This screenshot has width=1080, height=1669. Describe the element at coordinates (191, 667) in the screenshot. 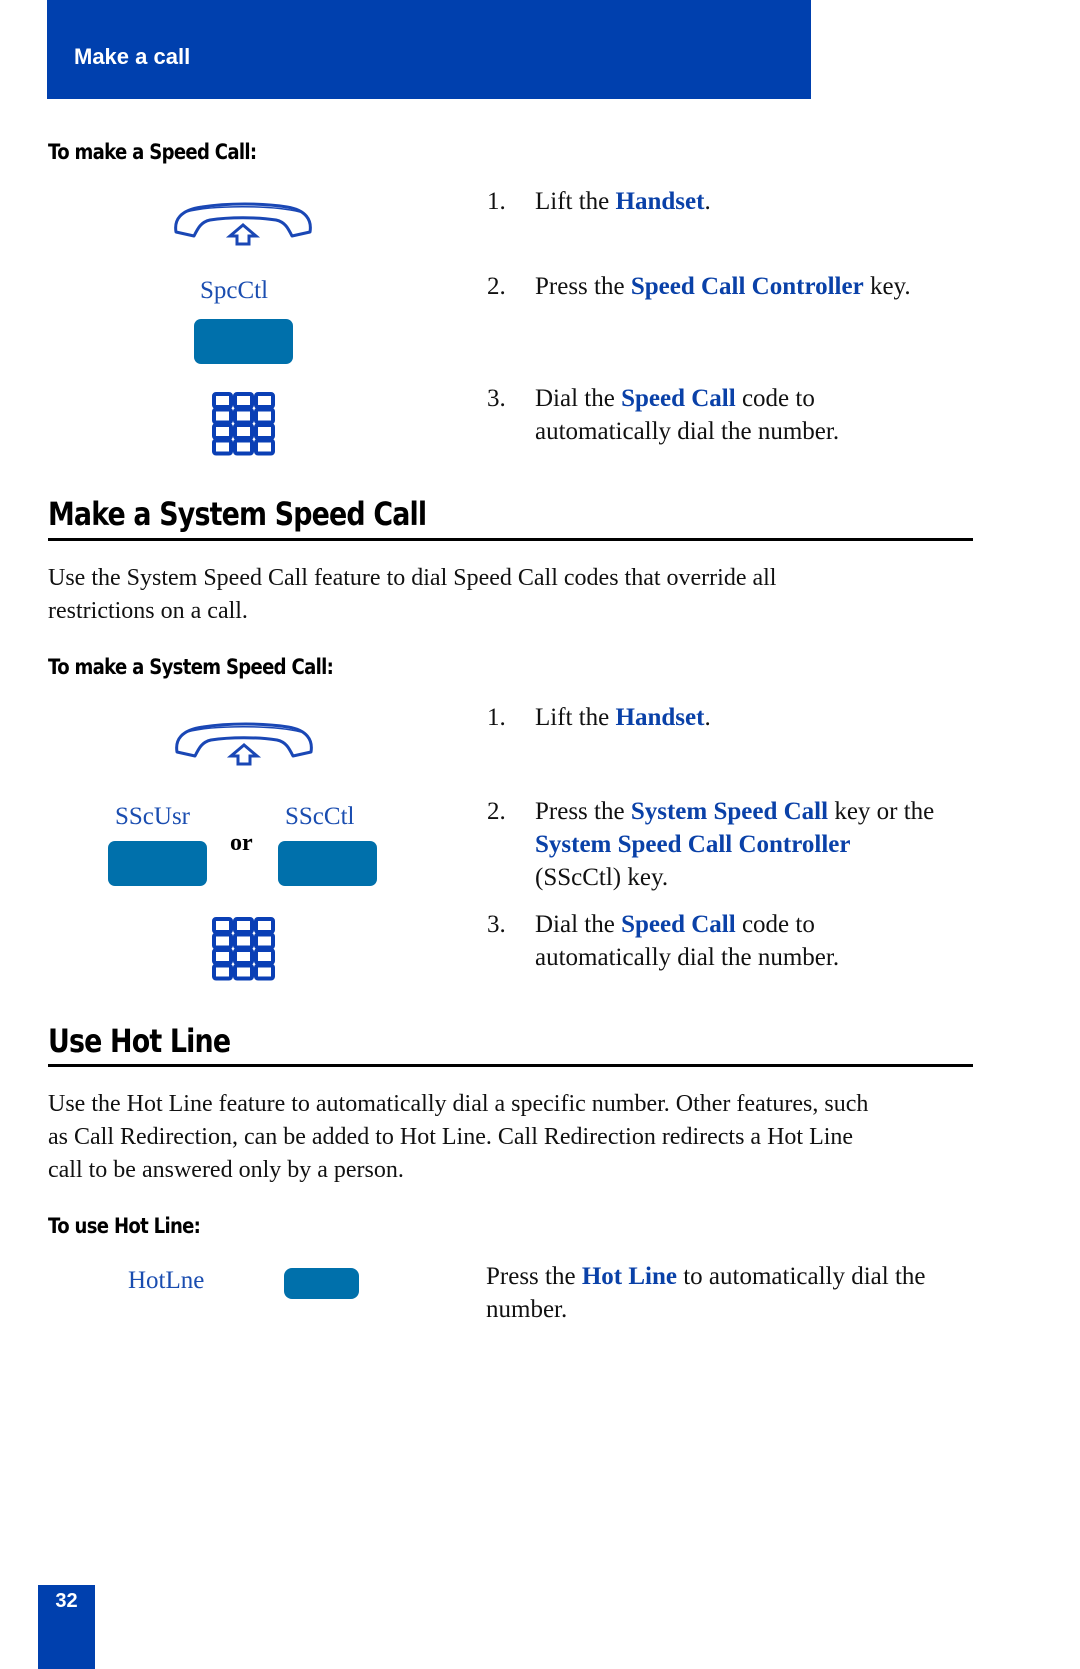

I see `system-speed-call-subheading: To make a System Speed Call:` at that location.